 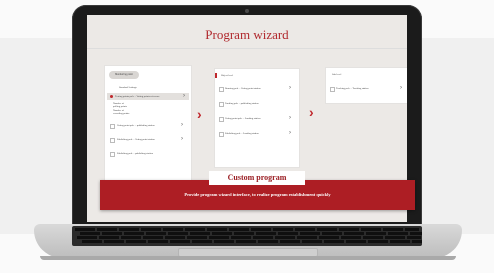 I want to click on list-item: Publishing pole – Voting point station, so click(x=136, y=139).